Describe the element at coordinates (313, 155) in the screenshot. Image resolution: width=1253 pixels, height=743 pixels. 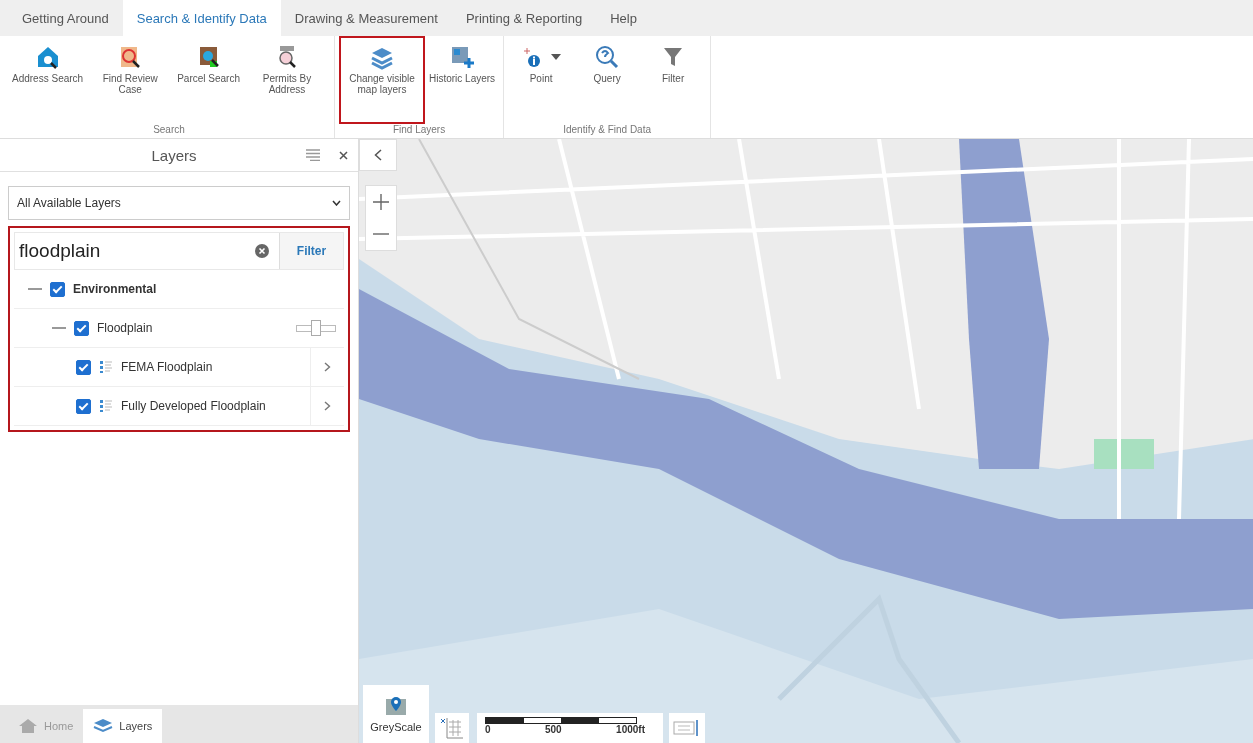
I see `menu-icon` at that location.